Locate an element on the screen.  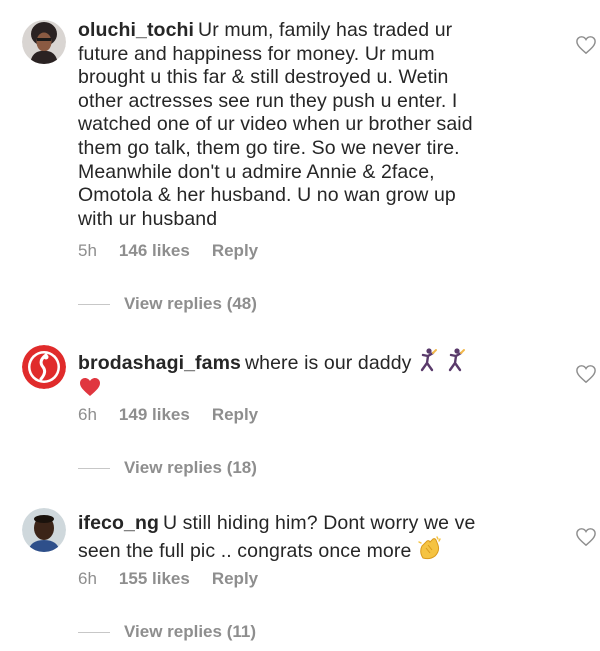
comment-line: with ur husband is located at coordinates (148, 218).